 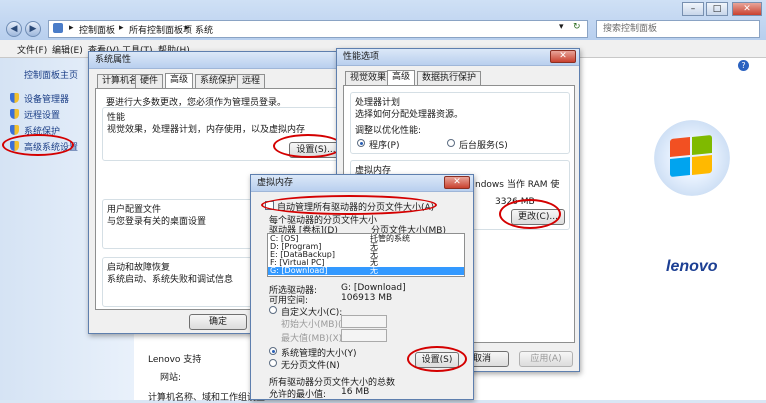 I want to click on no-paging-radio, so click(x=273, y=363).